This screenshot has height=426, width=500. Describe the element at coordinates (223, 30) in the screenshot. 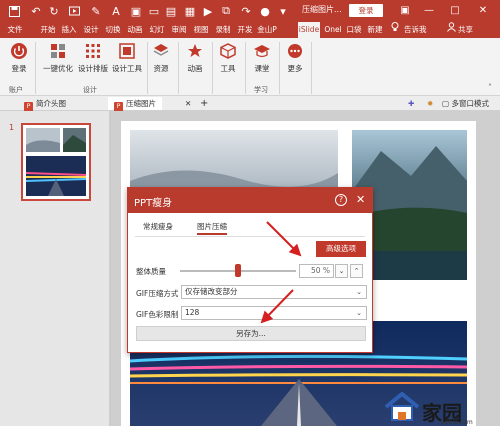

I see `tab-record: 录制` at that location.